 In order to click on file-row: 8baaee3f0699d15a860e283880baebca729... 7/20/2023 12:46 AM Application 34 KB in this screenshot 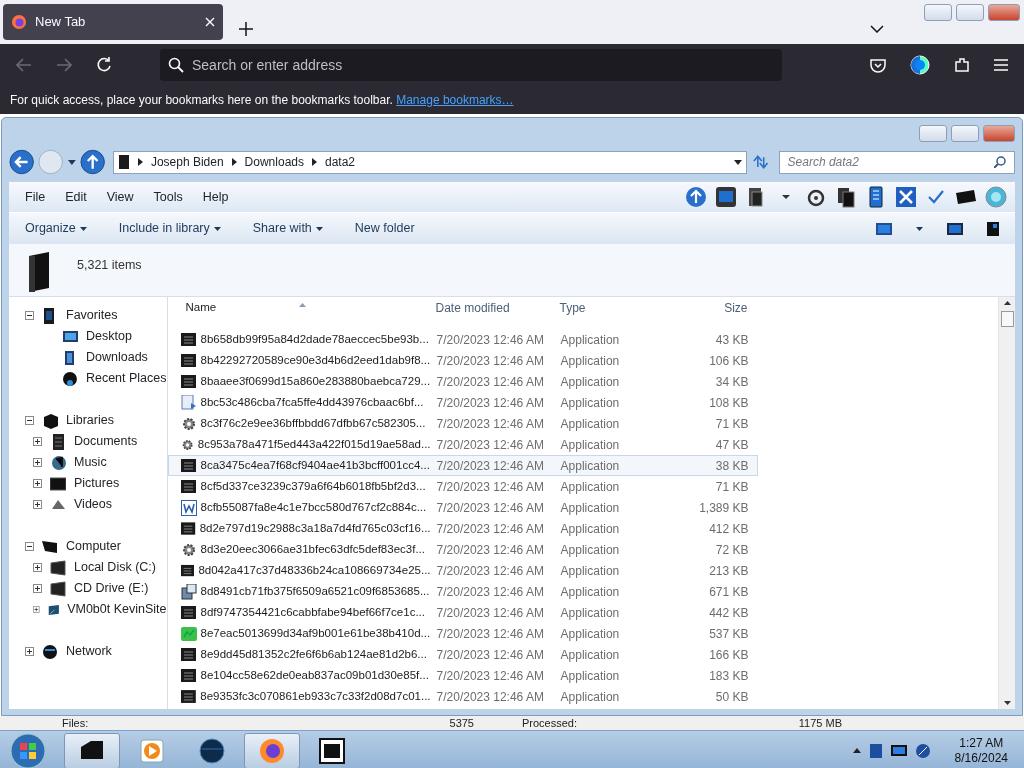, I will do `click(462, 381)`.